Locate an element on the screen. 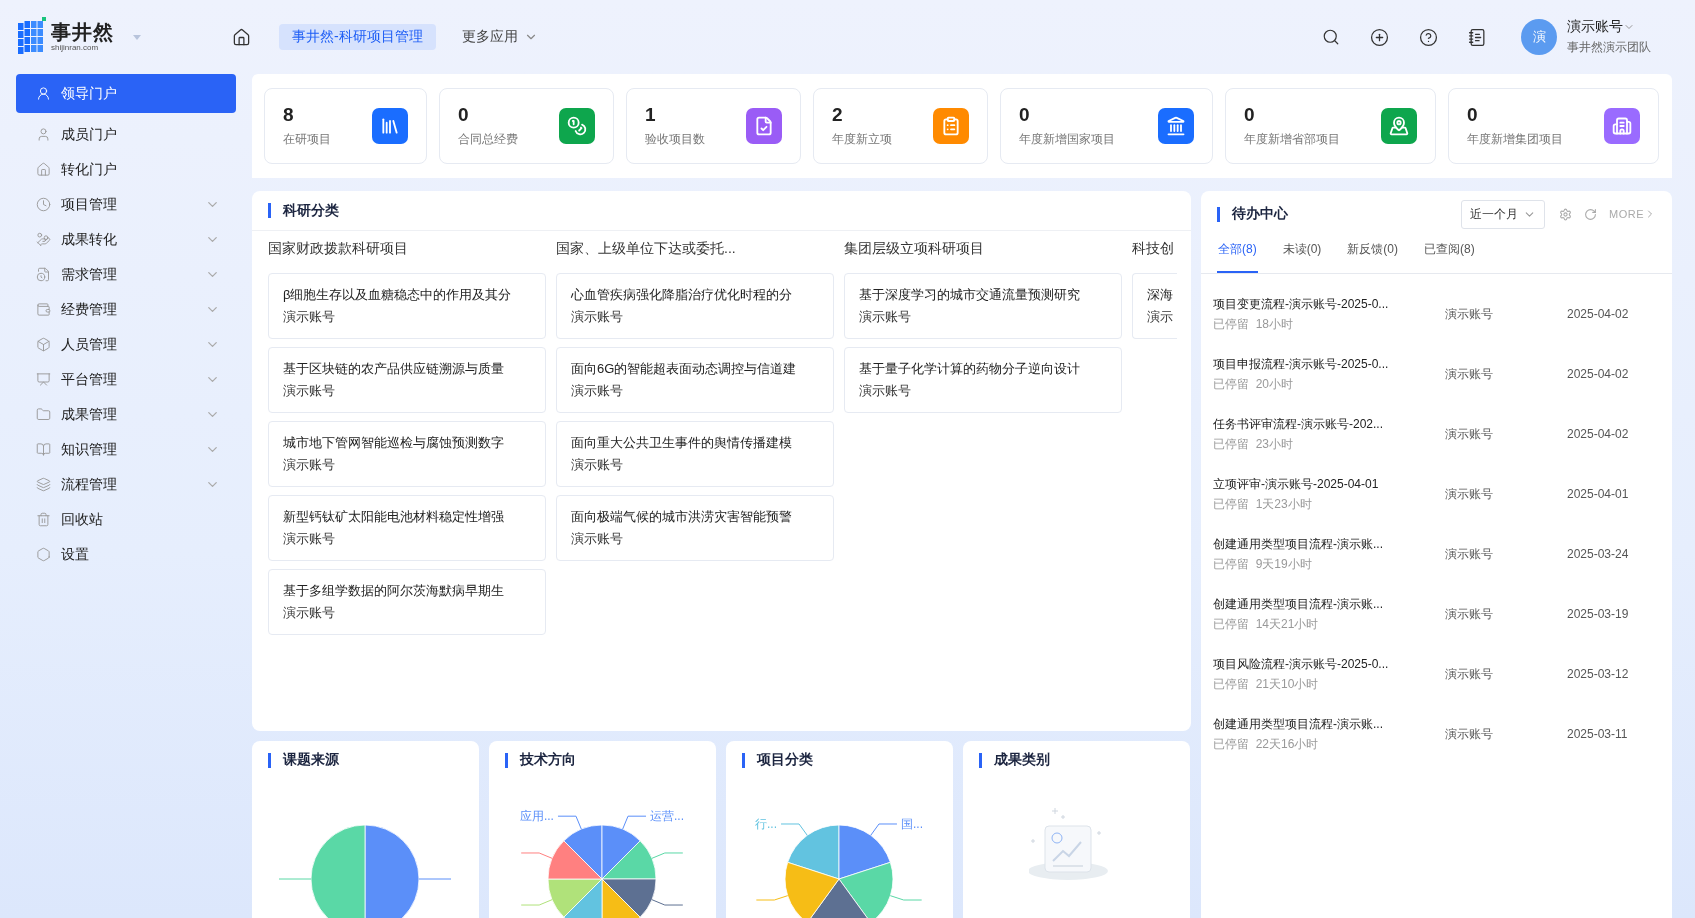 Image resolution: width=1695 pixels, height=918 pixels. project-card: 基于深度学习的城市交通流量预测研究 演示账号 is located at coordinates (983, 306).